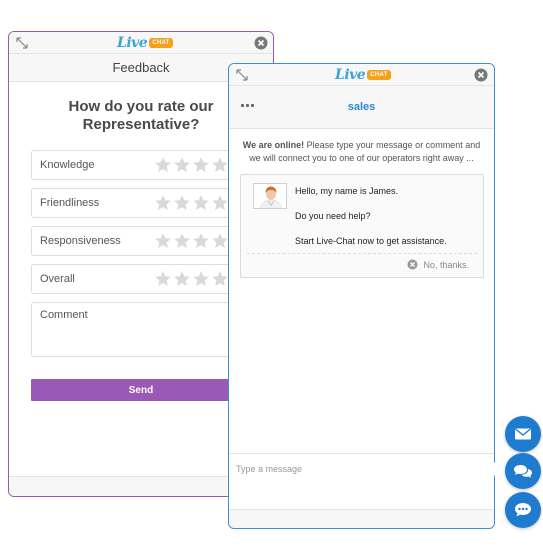  Describe the element at coordinates (371, 241) in the screenshot. I see `message-line: Start Live-Chat now to get assistance.` at that location.